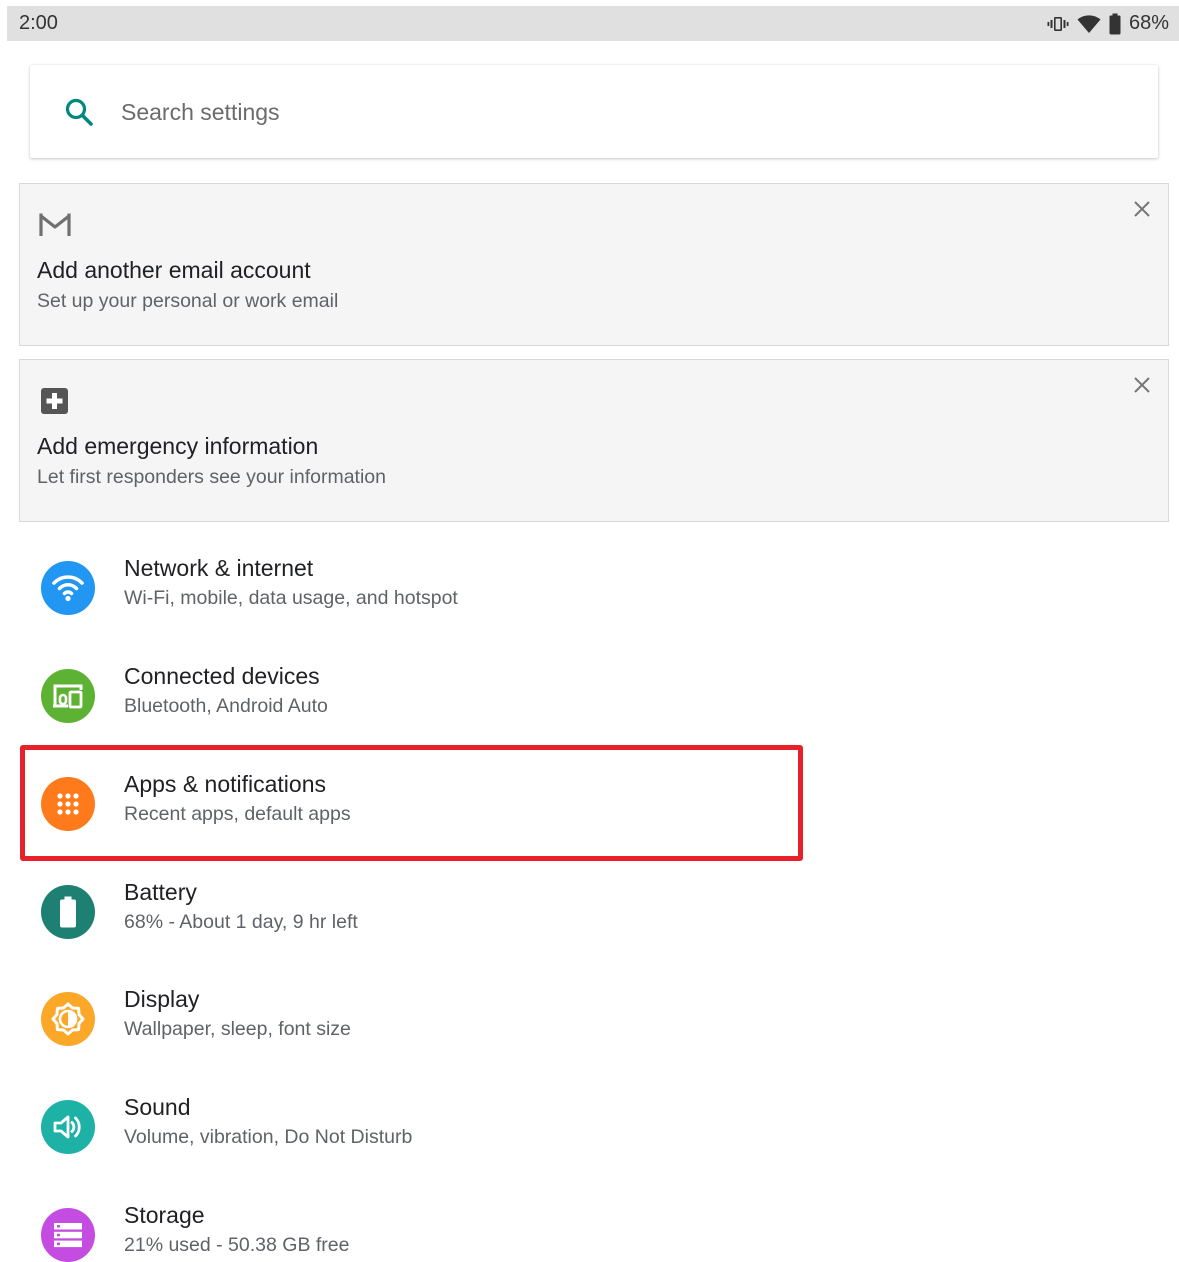 The width and height of the screenshot is (1179, 1262). I want to click on brightness-icon, so click(68, 1019).